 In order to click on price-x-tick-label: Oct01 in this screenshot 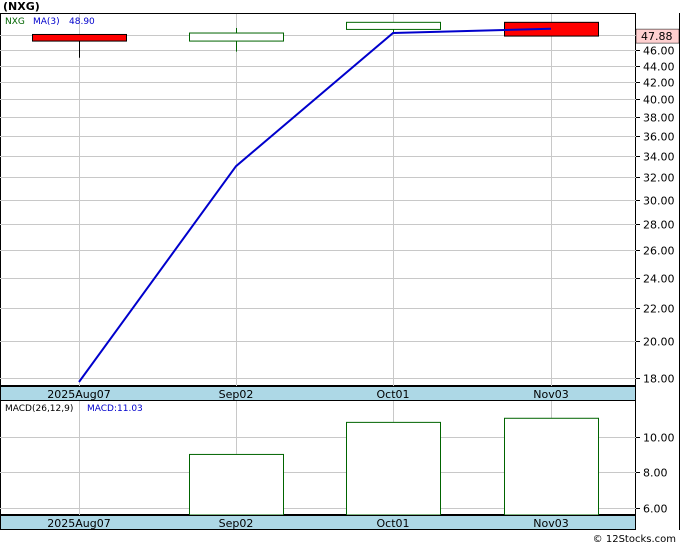, I will do `click(392, 394)`.